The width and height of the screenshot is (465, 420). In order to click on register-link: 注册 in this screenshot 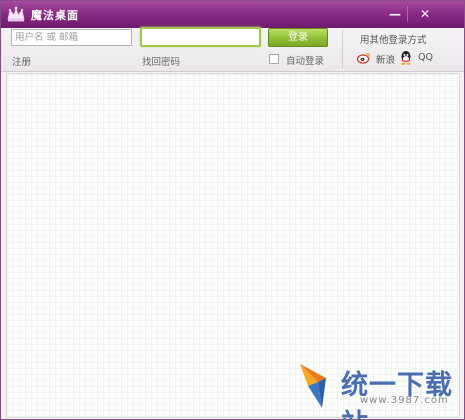, I will do `click(21, 61)`.